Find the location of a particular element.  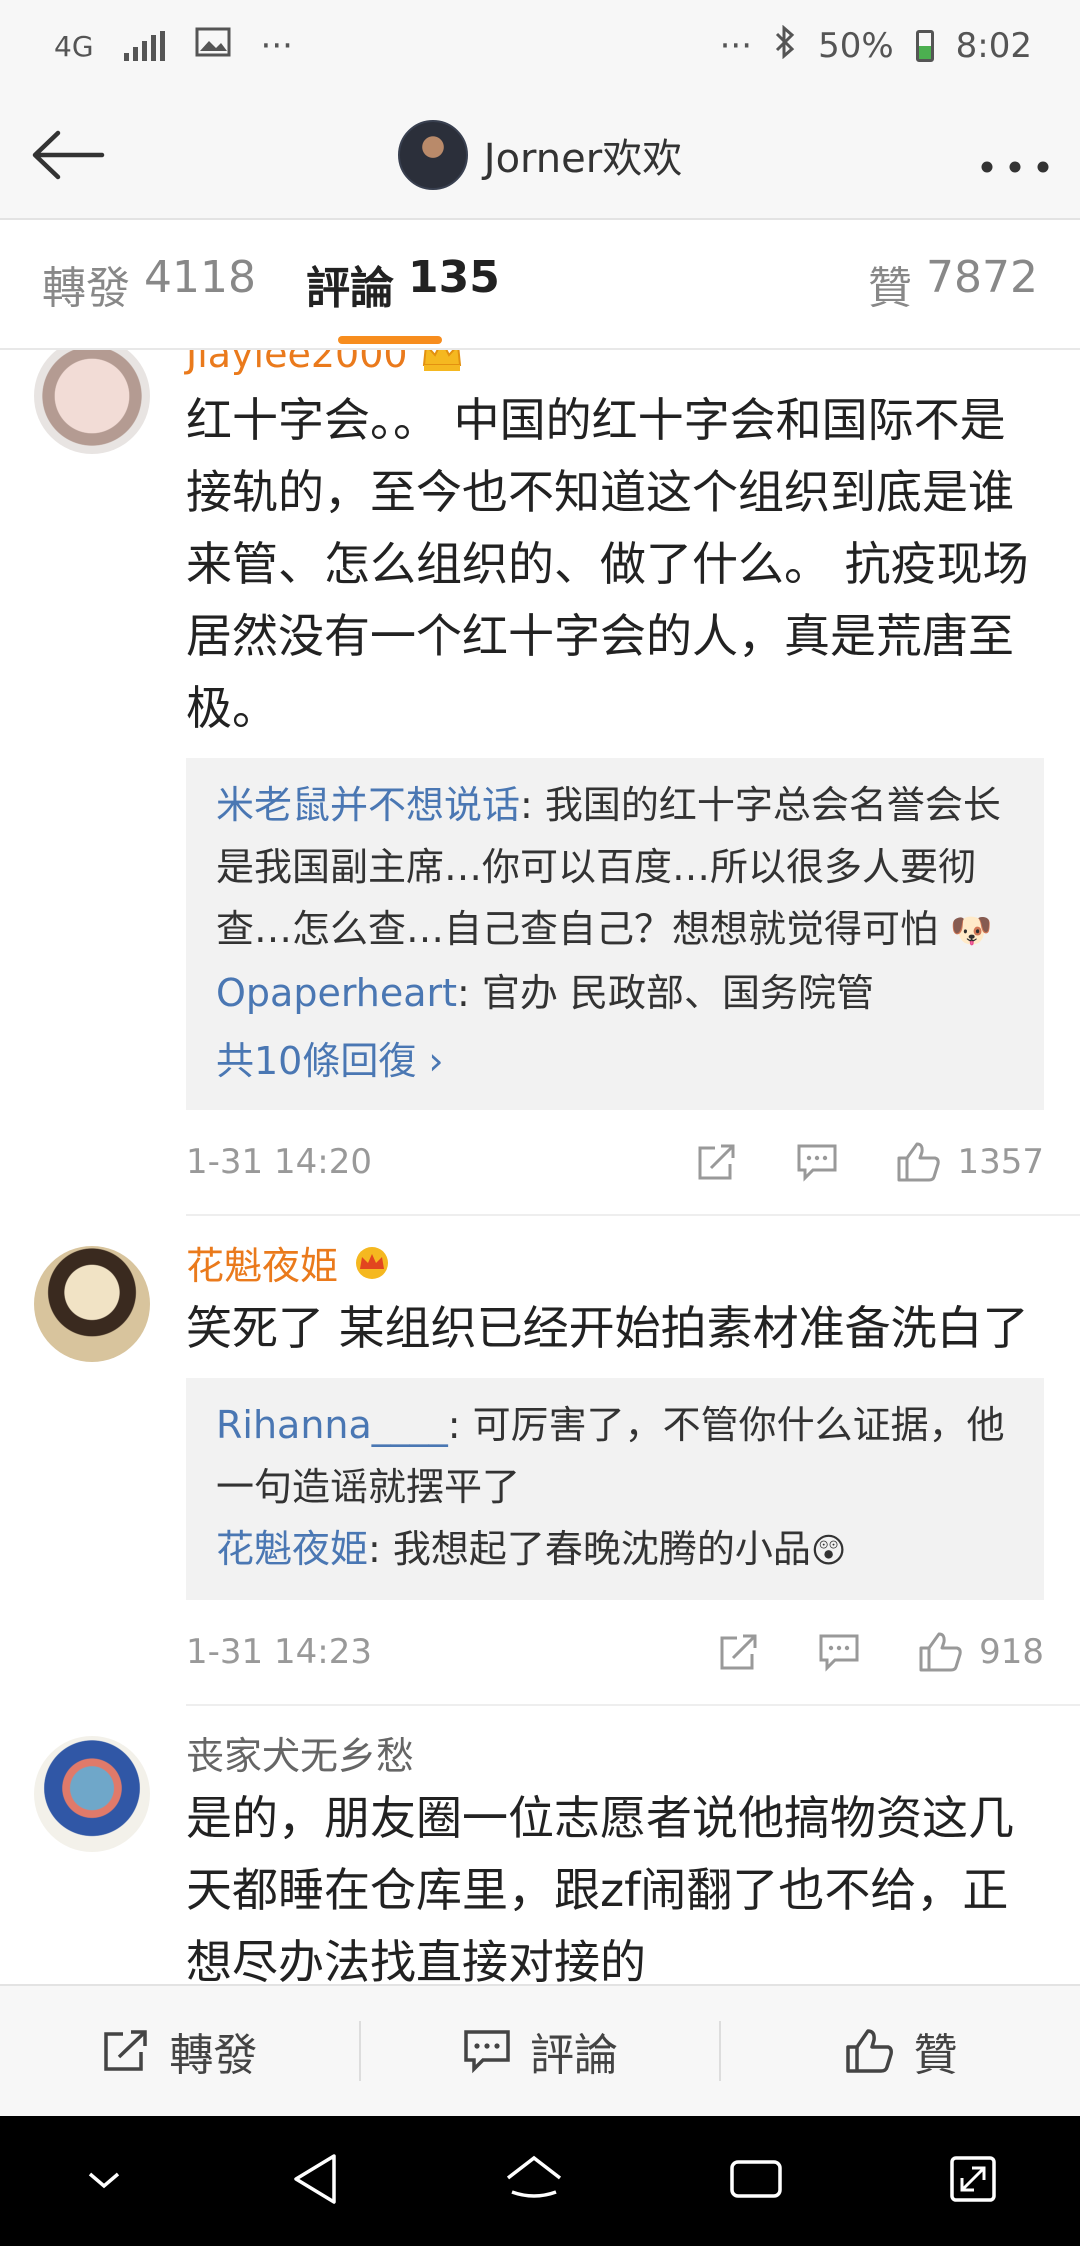

reply-item: Opaperheart: 官办 民政部、国务院管 is located at coordinates (615, 993).